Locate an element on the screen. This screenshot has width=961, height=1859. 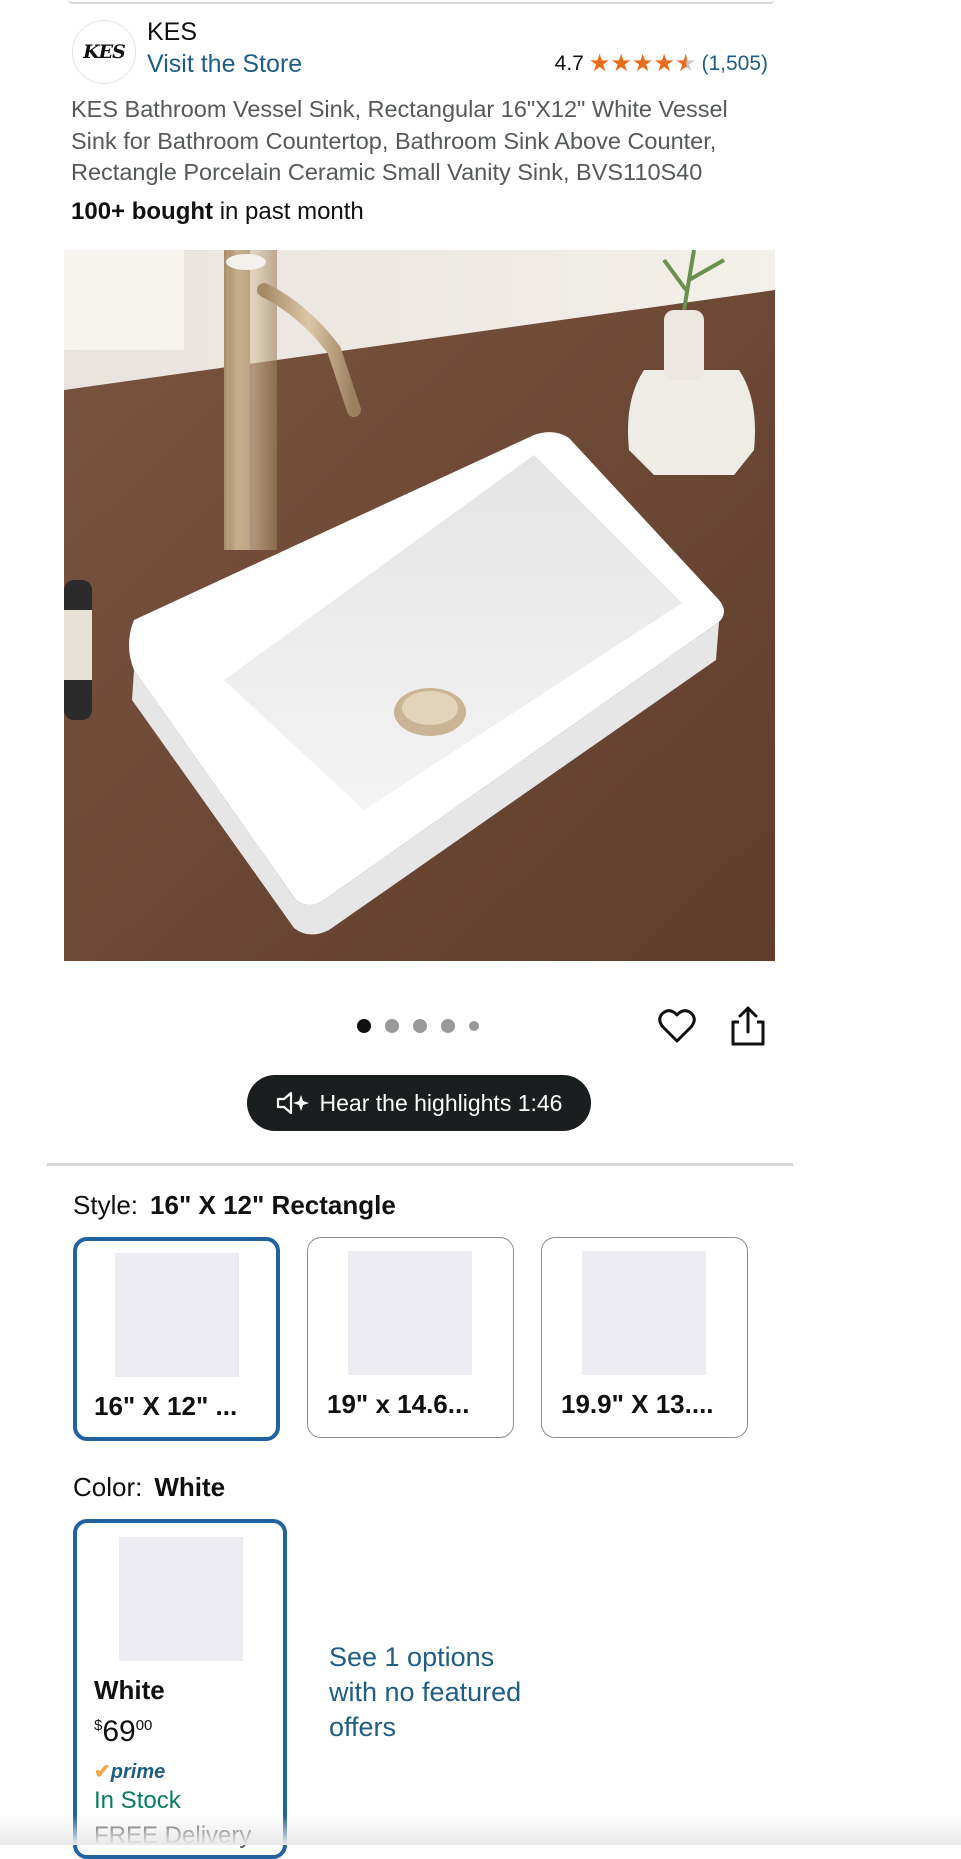
bought-count-bold: 100+ bought is located at coordinates (142, 211).